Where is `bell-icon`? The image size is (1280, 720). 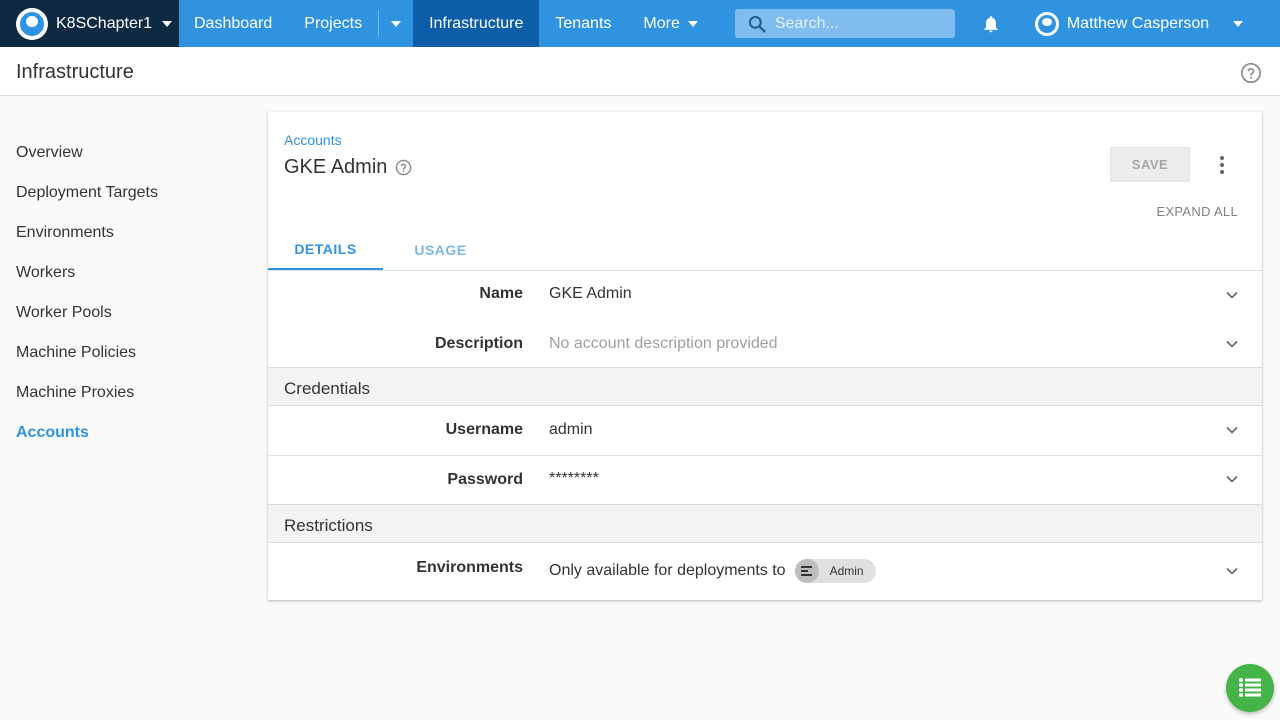
bell-icon is located at coordinates (991, 23).